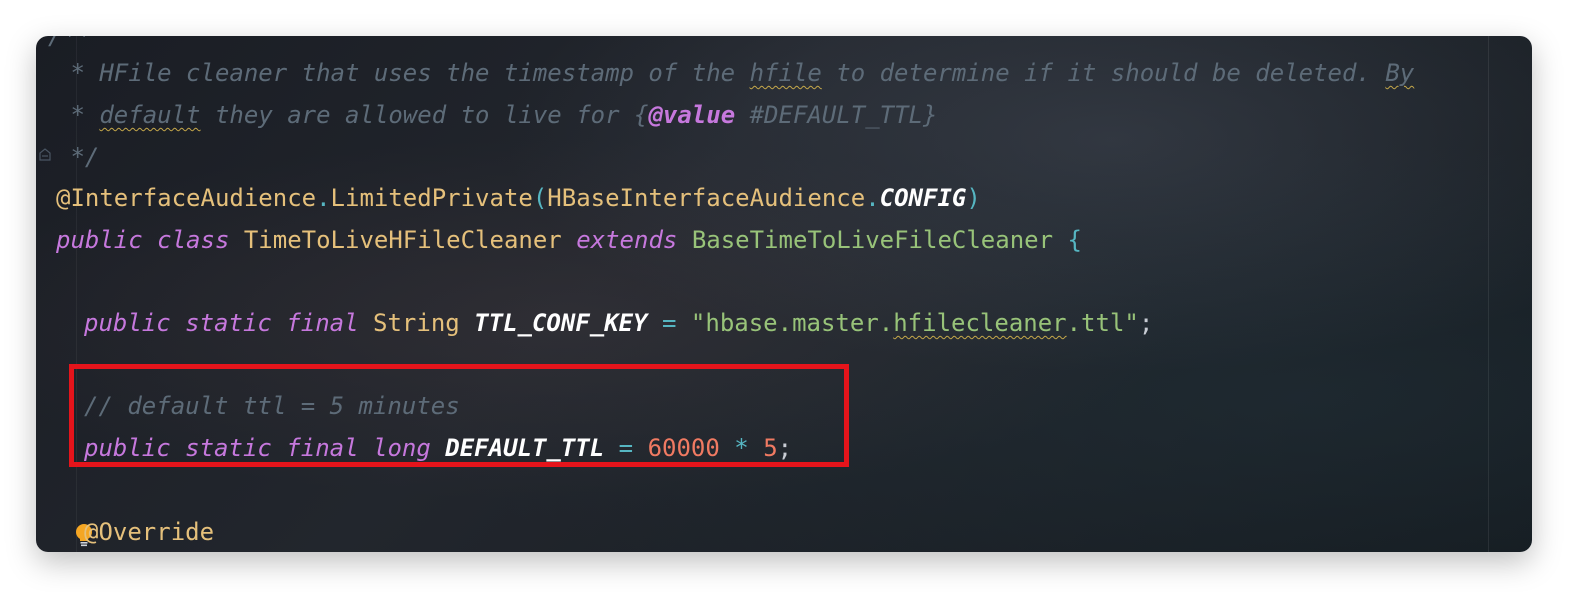 This screenshot has width=1580, height=592. I want to click on string-literal: .ttl", so click(1102, 323).